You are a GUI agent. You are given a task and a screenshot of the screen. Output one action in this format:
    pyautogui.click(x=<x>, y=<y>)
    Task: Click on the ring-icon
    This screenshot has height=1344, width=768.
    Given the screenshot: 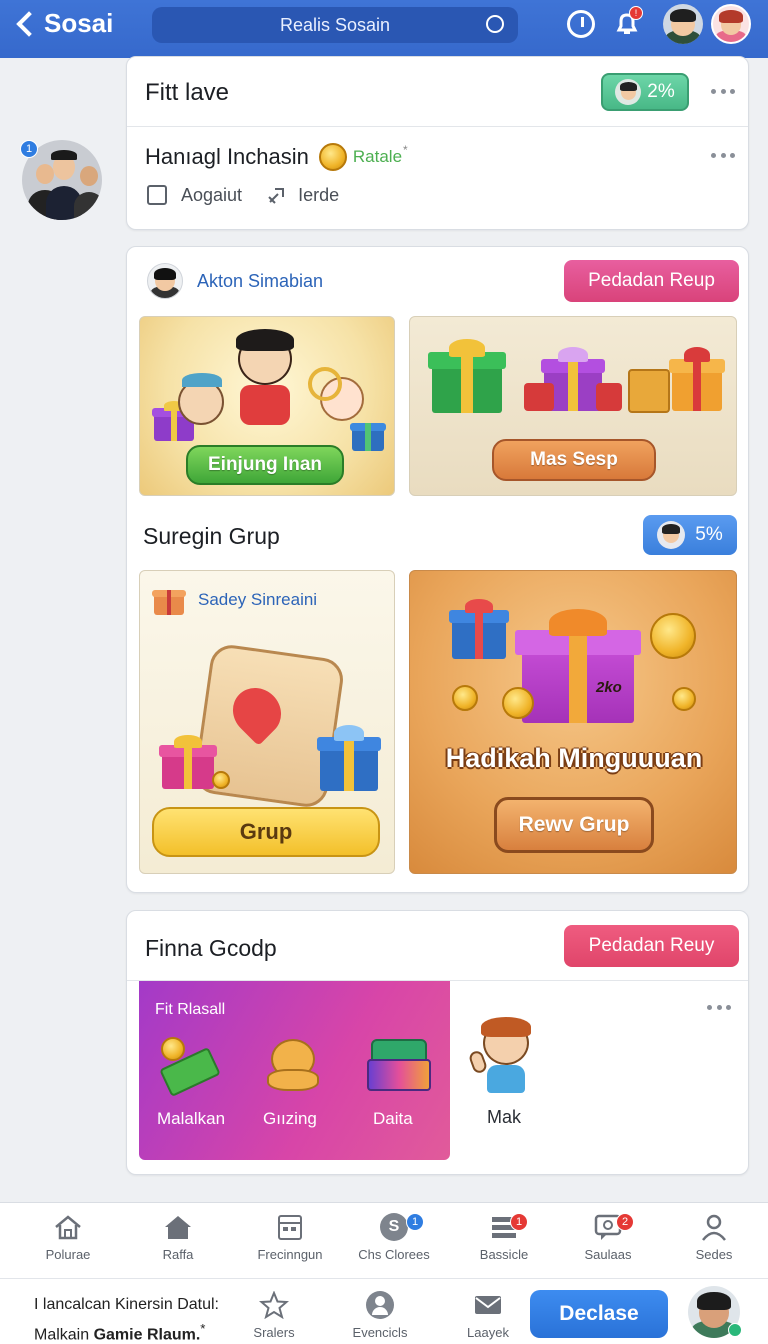 What is the action you would take?
    pyautogui.click(x=325, y=384)
    